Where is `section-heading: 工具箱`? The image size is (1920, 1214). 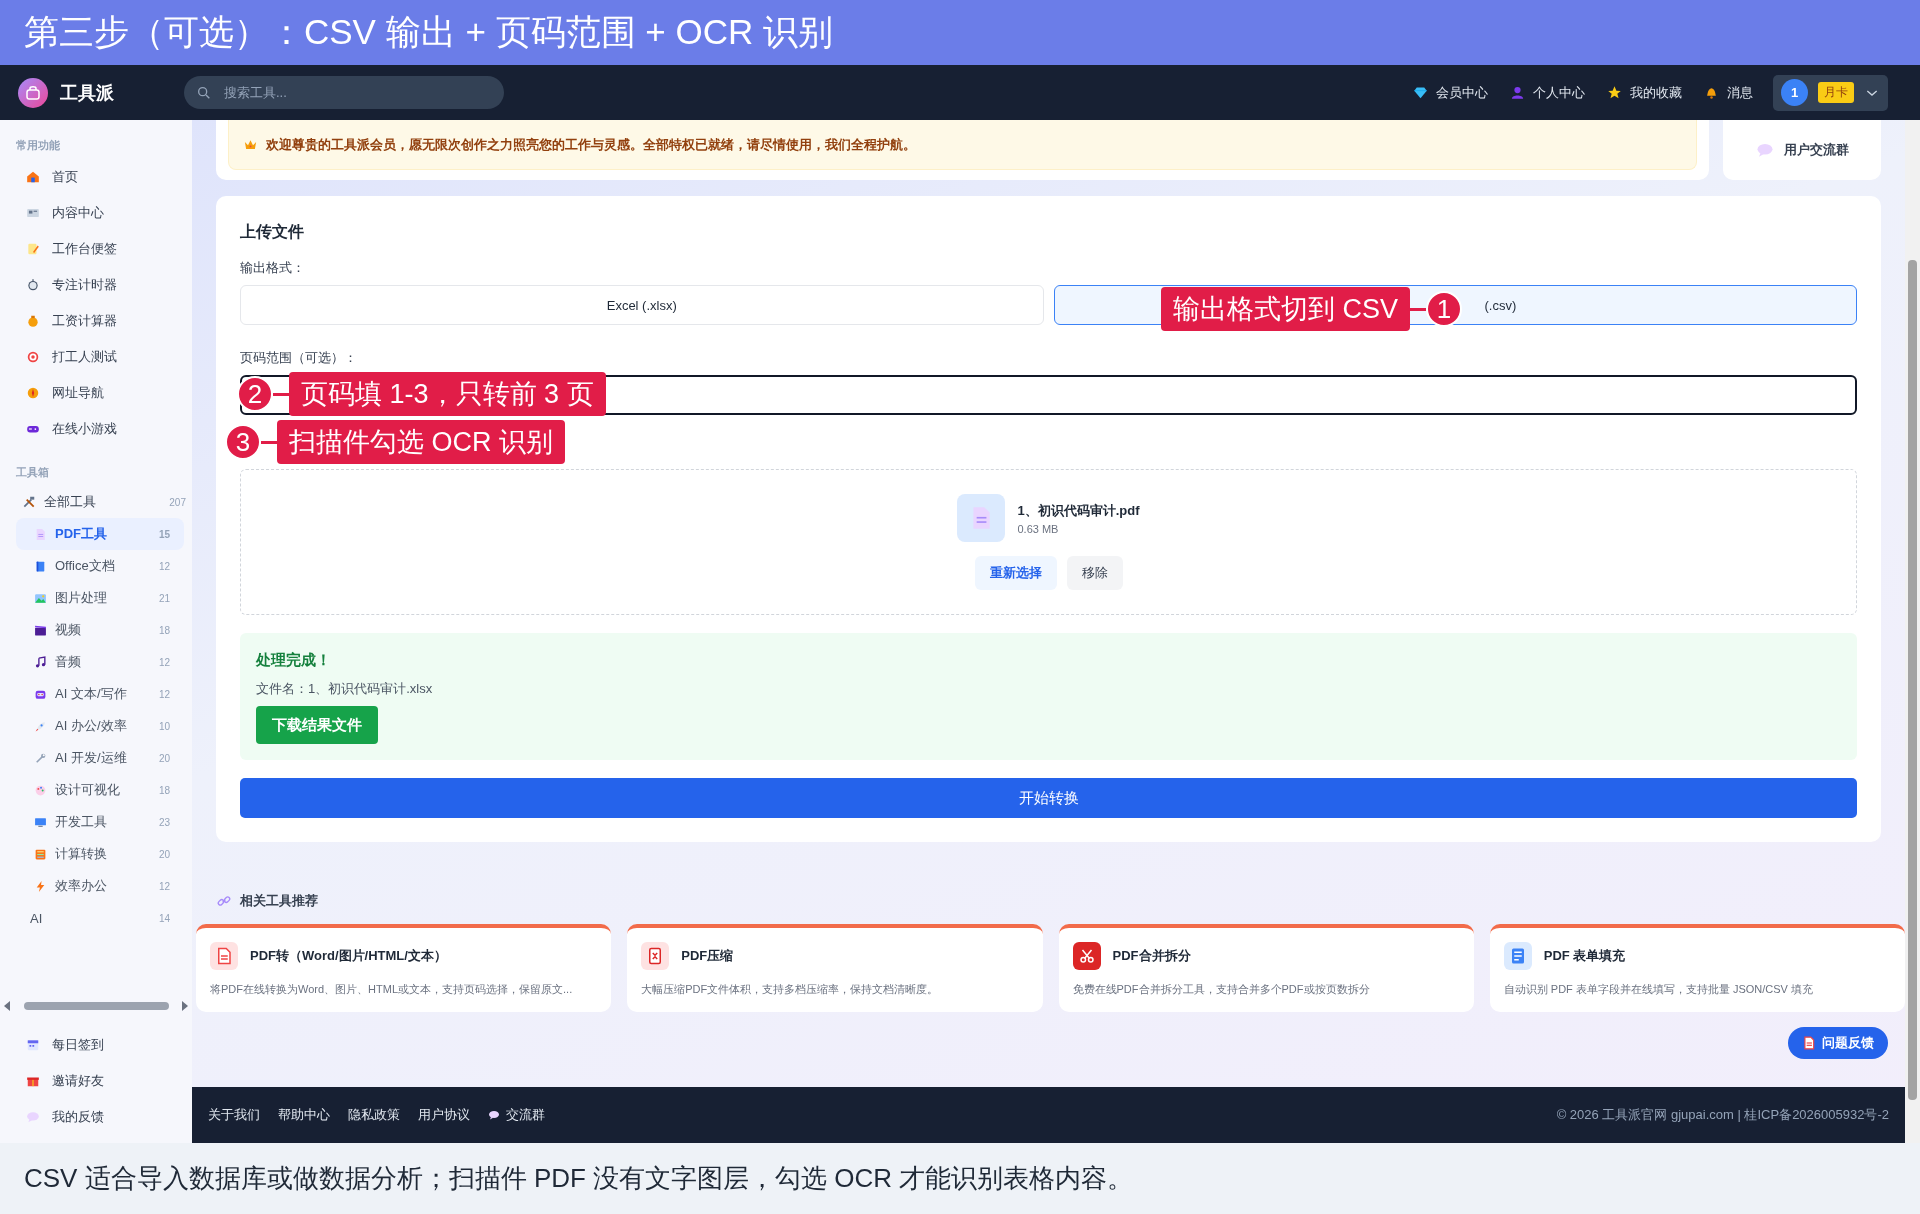 section-heading: 工具箱 is located at coordinates (32, 472).